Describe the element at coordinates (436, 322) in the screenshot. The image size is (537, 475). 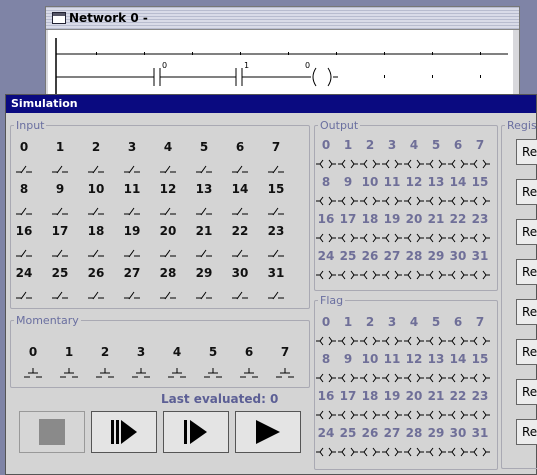
I see `flag-bit-label: 5` at that location.